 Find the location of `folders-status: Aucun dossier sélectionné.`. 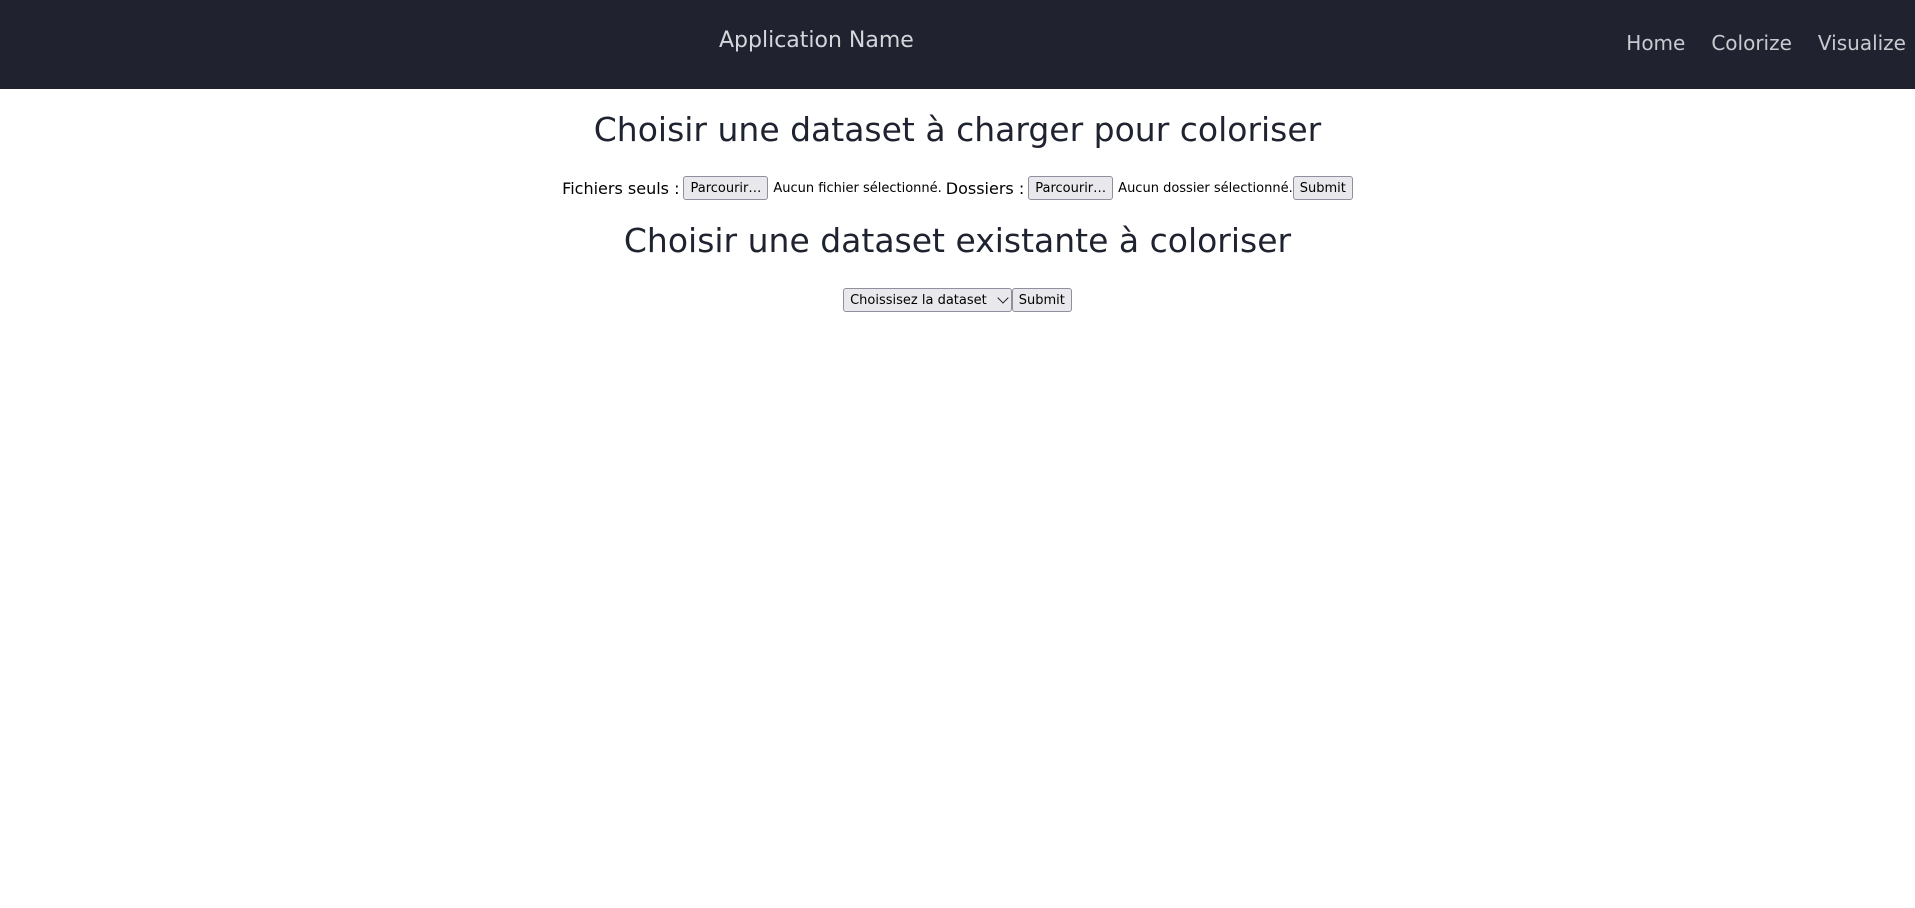

folders-status: Aucun dossier sélectionné. is located at coordinates (1205, 188).